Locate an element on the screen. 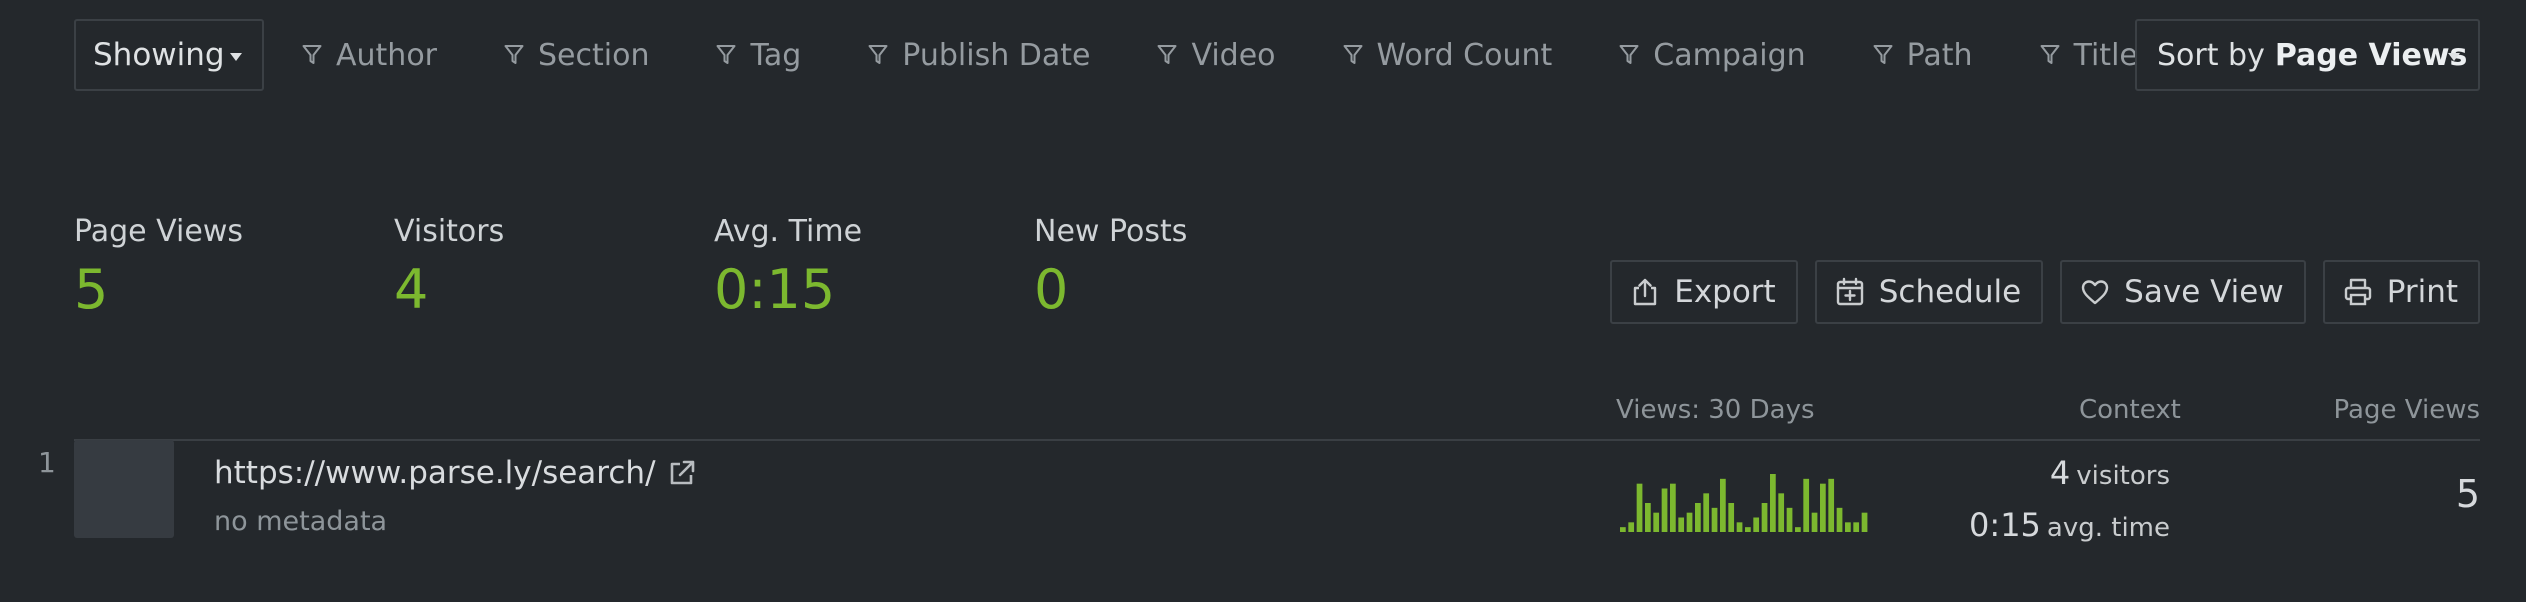 The image size is (2526, 602). print-label: Print is located at coordinates (2422, 292).